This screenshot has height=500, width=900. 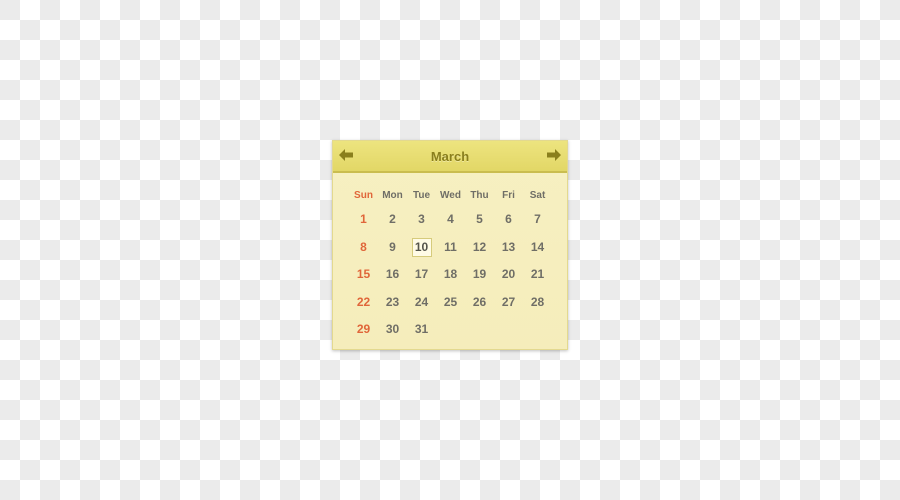 I want to click on day-cell: 9, so click(x=392, y=251).